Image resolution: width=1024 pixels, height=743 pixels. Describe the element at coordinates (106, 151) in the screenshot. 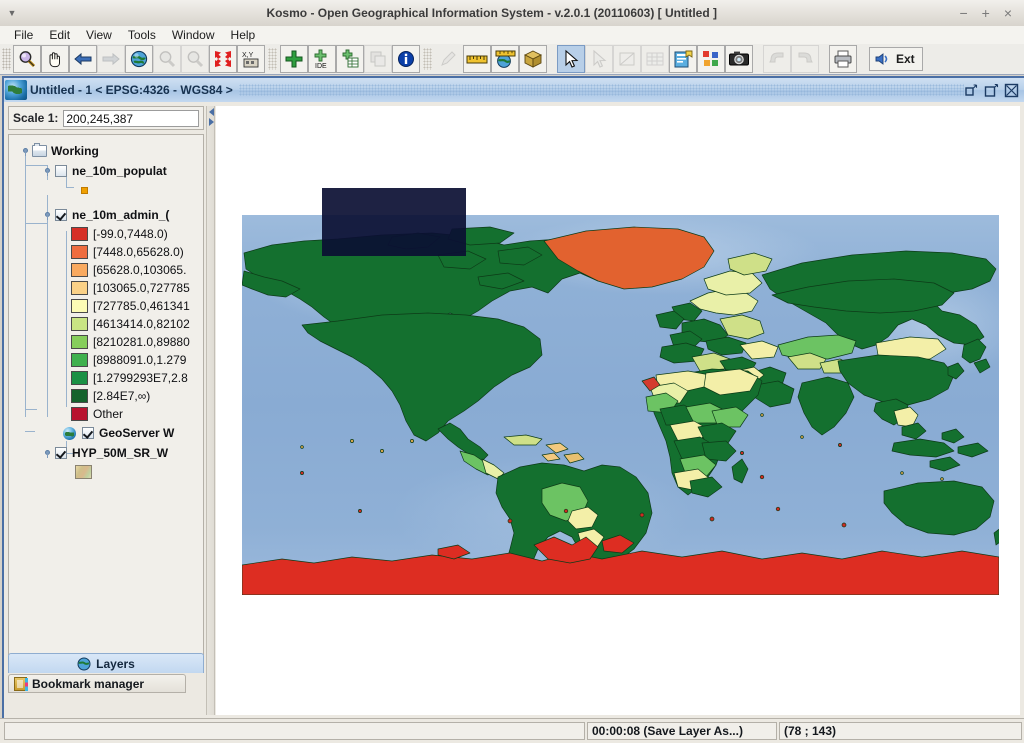

I see `tree-node-working: Working` at that location.